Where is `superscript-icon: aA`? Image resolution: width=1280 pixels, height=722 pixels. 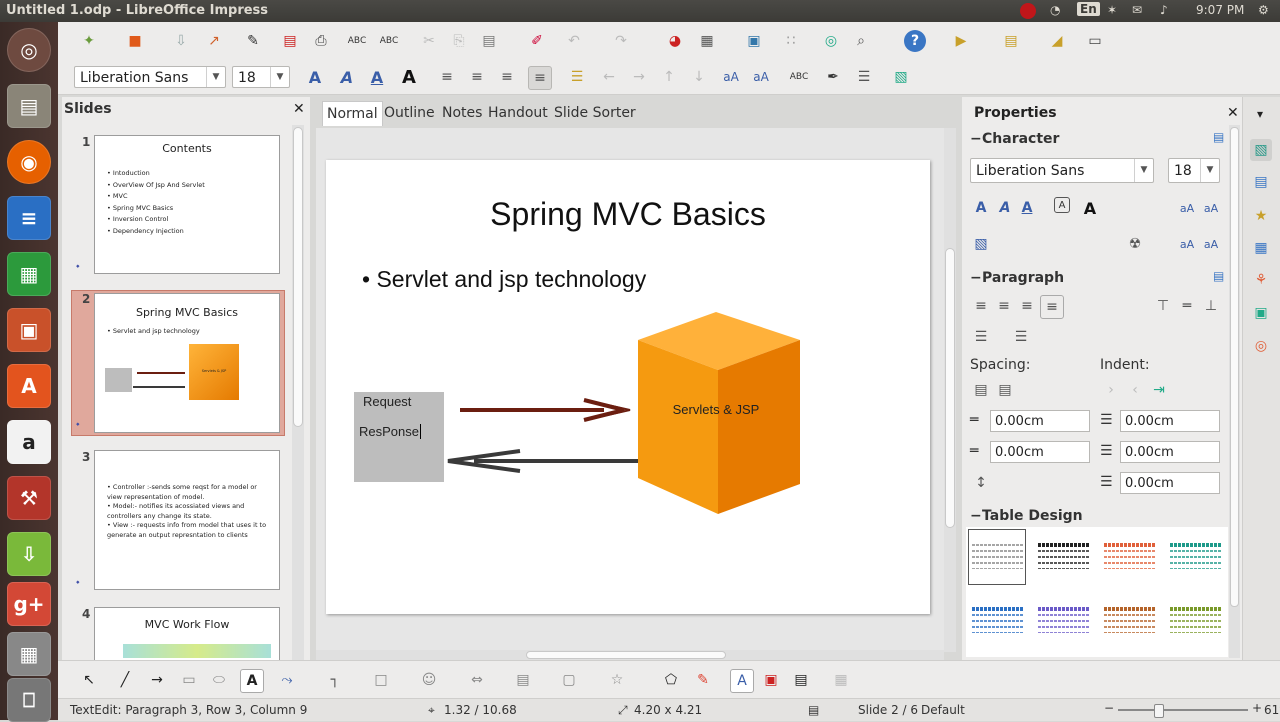 superscript-icon: aA is located at coordinates (1187, 244).